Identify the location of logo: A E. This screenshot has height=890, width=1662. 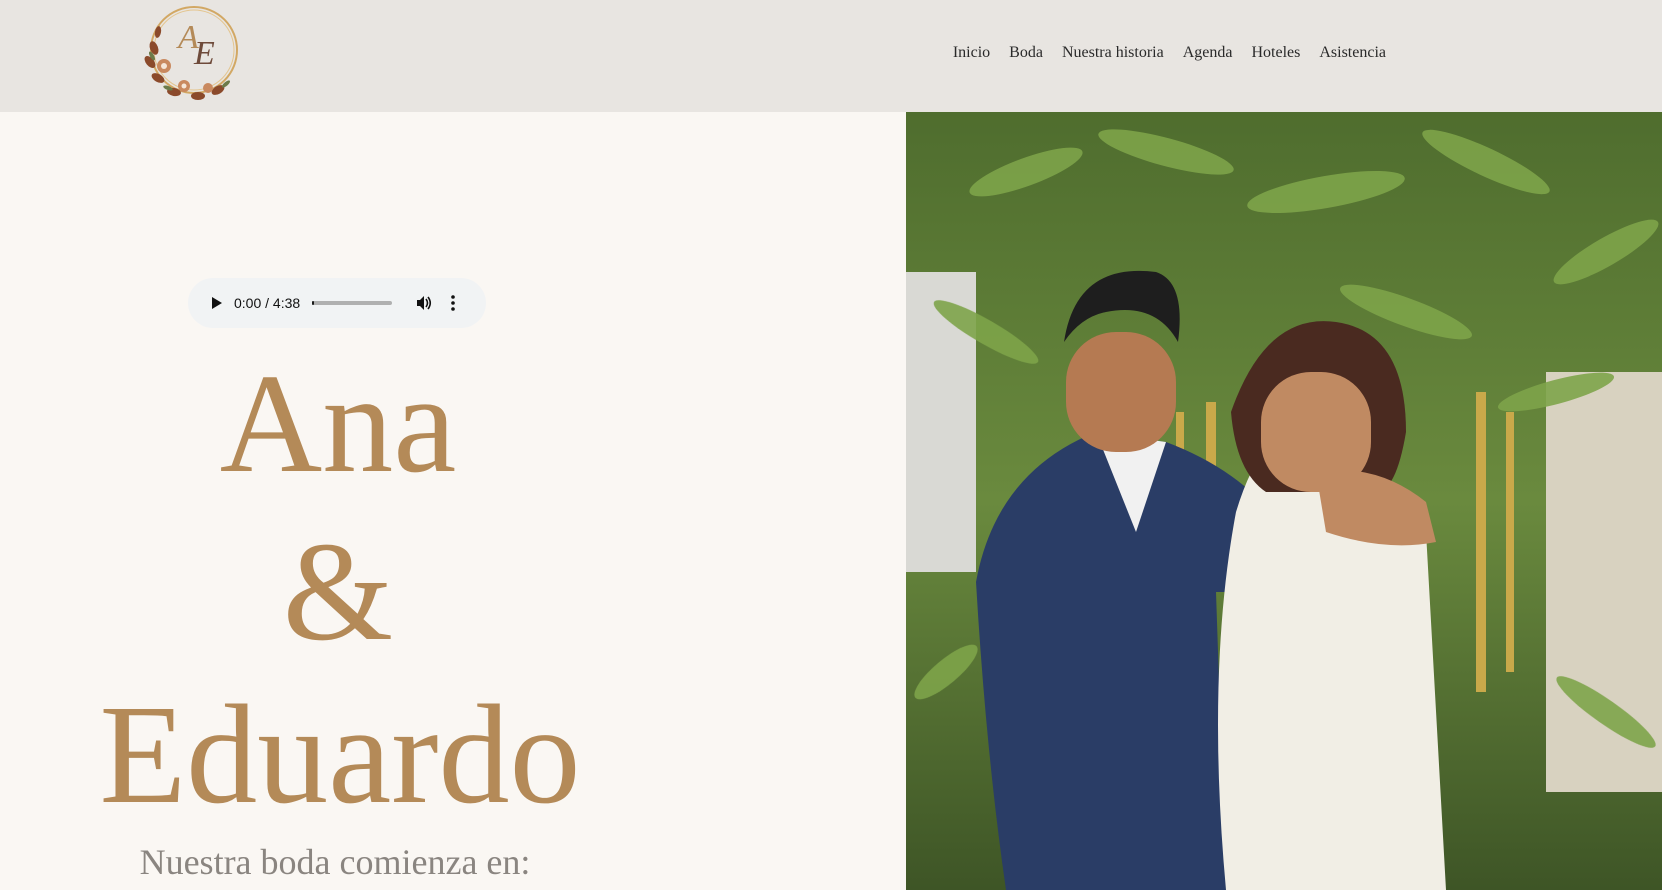
(194, 53).